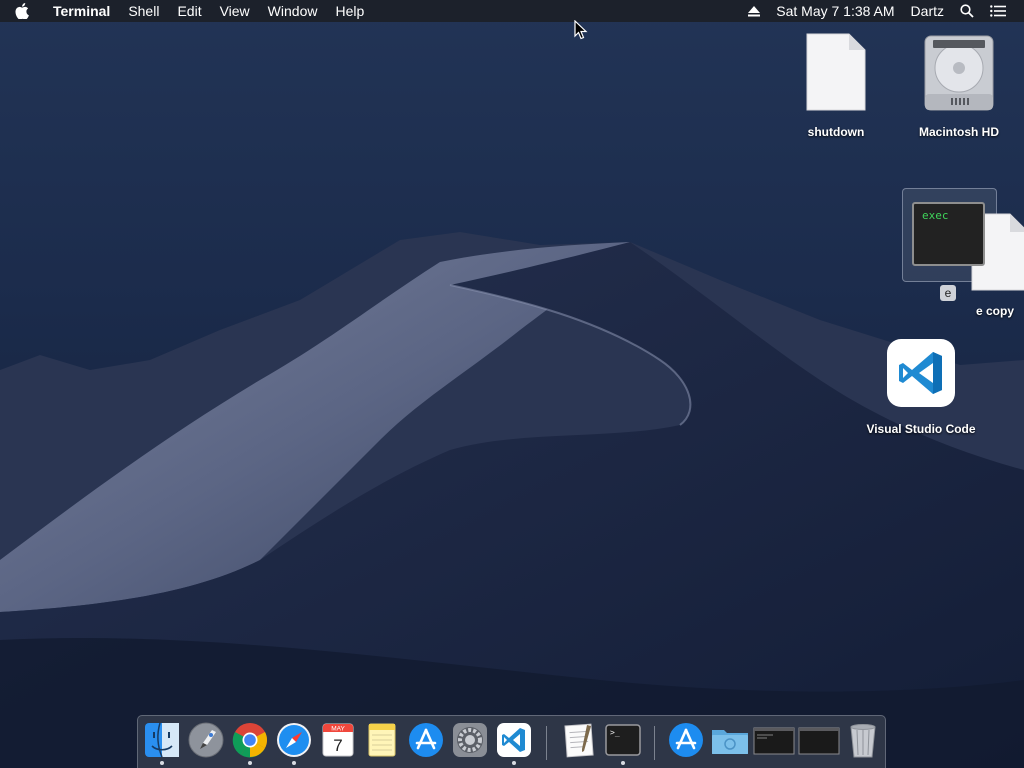 This screenshot has height=768, width=1024. I want to click on dock-launchpad, so click(206, 741).